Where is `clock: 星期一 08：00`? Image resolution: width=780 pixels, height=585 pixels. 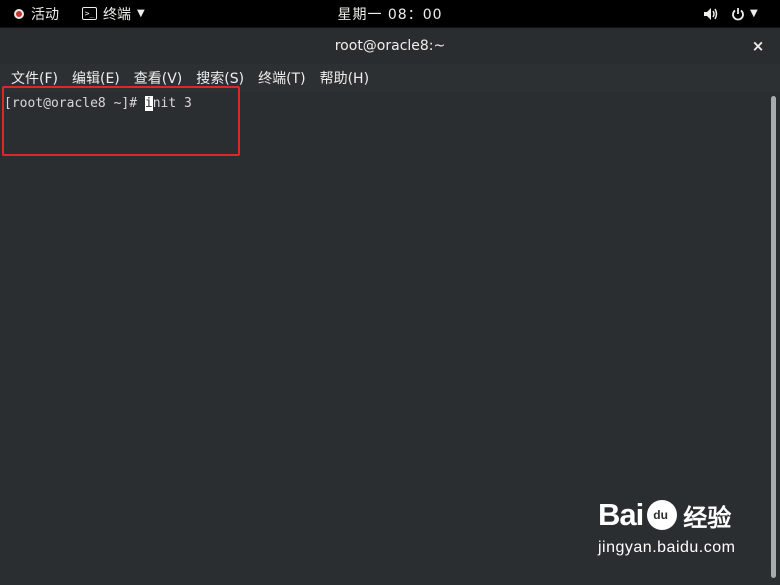
clock: 星期一 08：00 is located at coordinates (390, 13).